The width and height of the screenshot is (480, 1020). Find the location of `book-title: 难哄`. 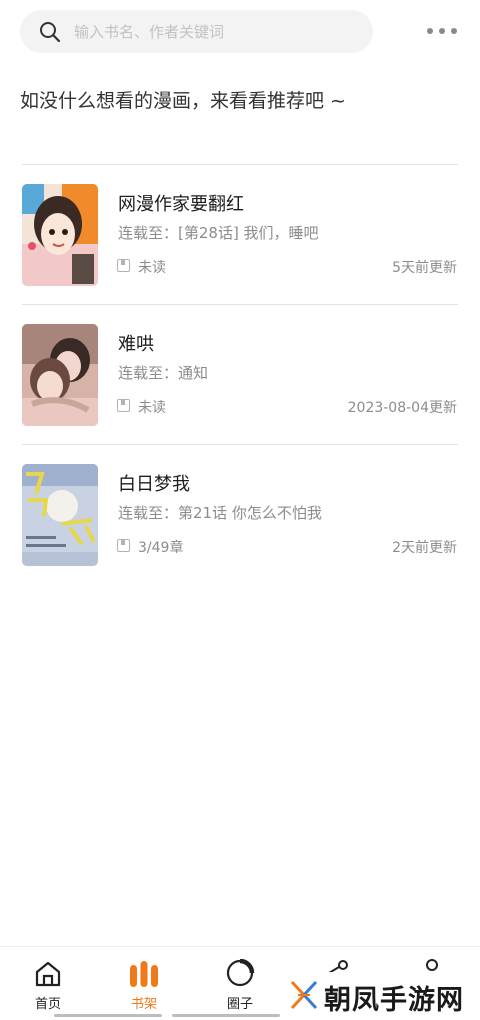

book-title: 难哄 is located at coordinates (136, 344).